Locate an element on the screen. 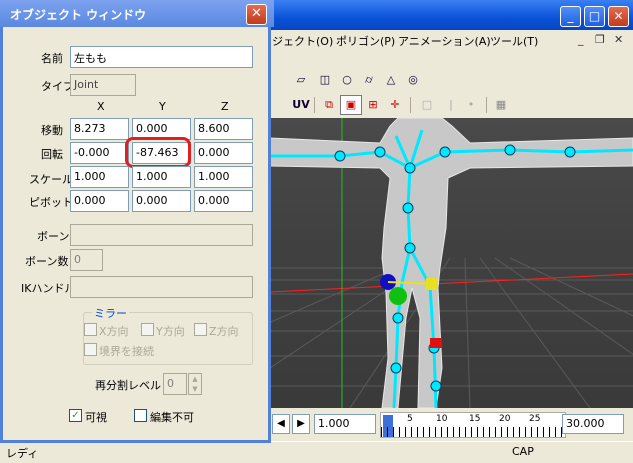 The height and width of the screenshot is (463, 633). cone-tool-icon: △ is located at coordinates (391, 80).